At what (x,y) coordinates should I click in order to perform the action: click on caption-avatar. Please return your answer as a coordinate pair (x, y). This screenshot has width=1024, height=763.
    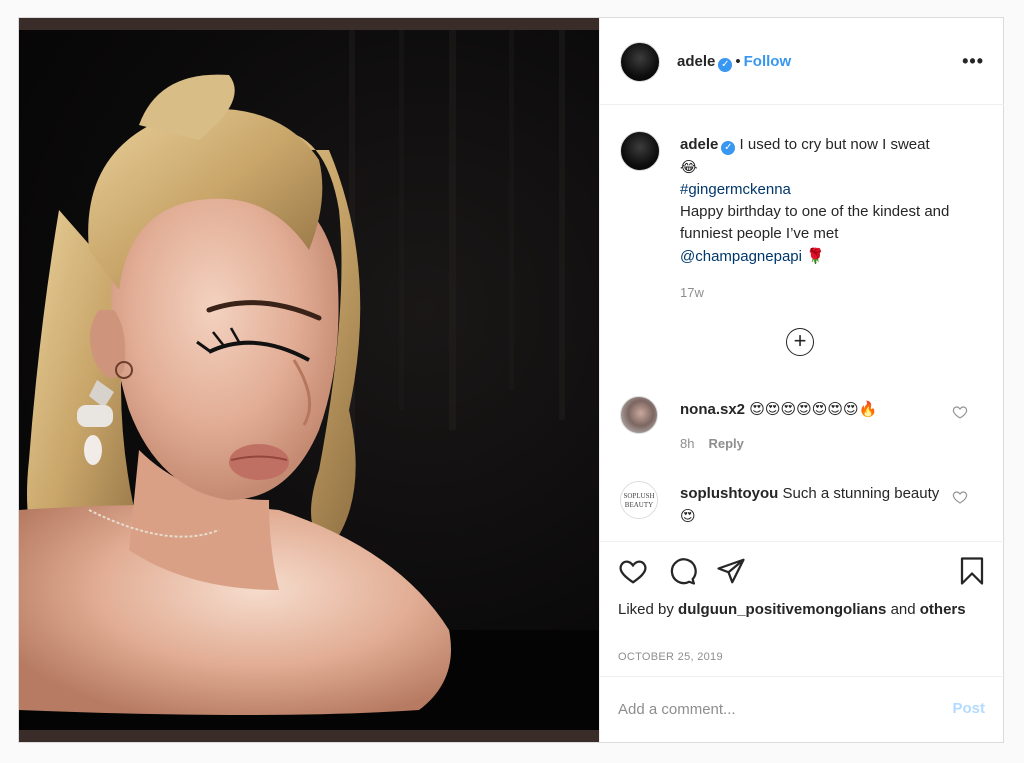
    Looking at the image, I should click on (640, 151).